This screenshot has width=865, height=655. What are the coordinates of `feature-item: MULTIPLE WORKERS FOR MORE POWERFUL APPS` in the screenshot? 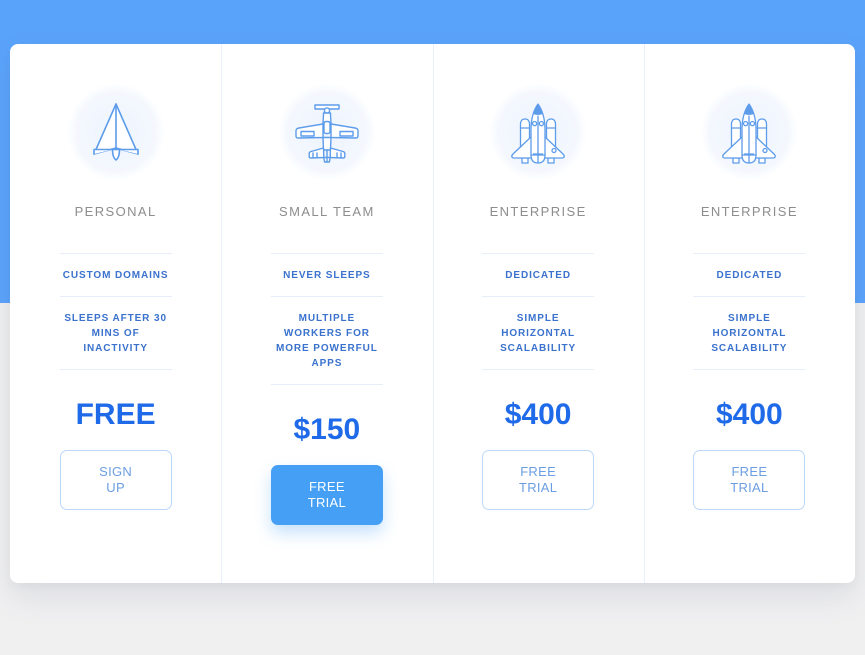 It's located at (326, 340).